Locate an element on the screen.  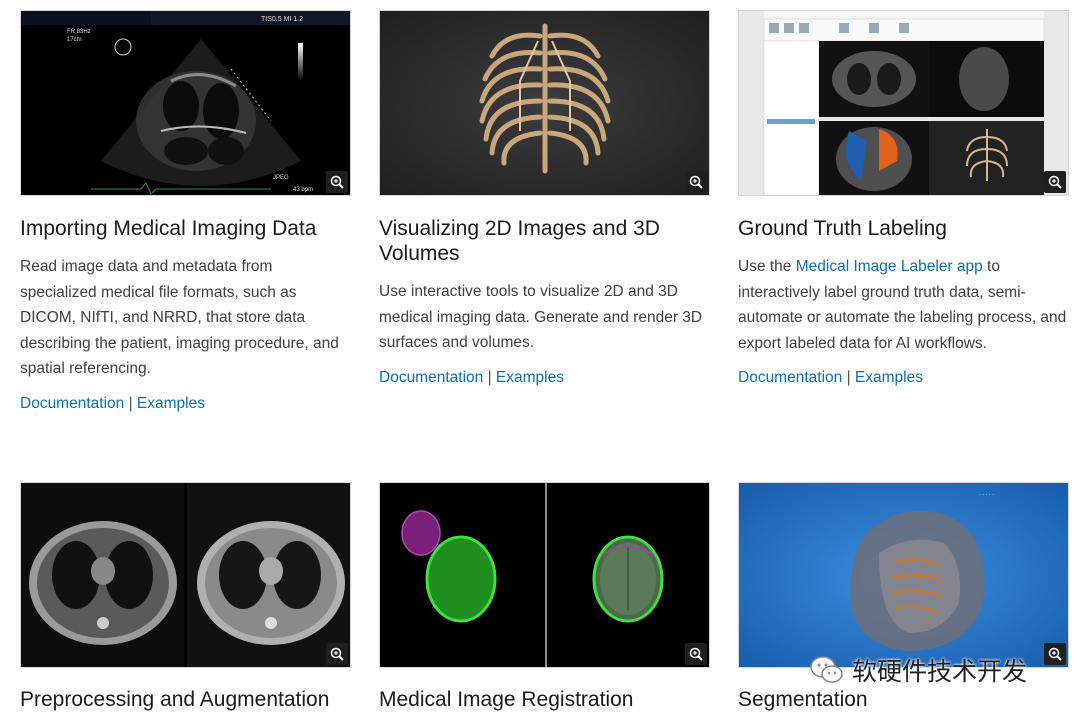
card-preprocessing: Preprocessing and Augmentation is located at coordinates (185, 597).